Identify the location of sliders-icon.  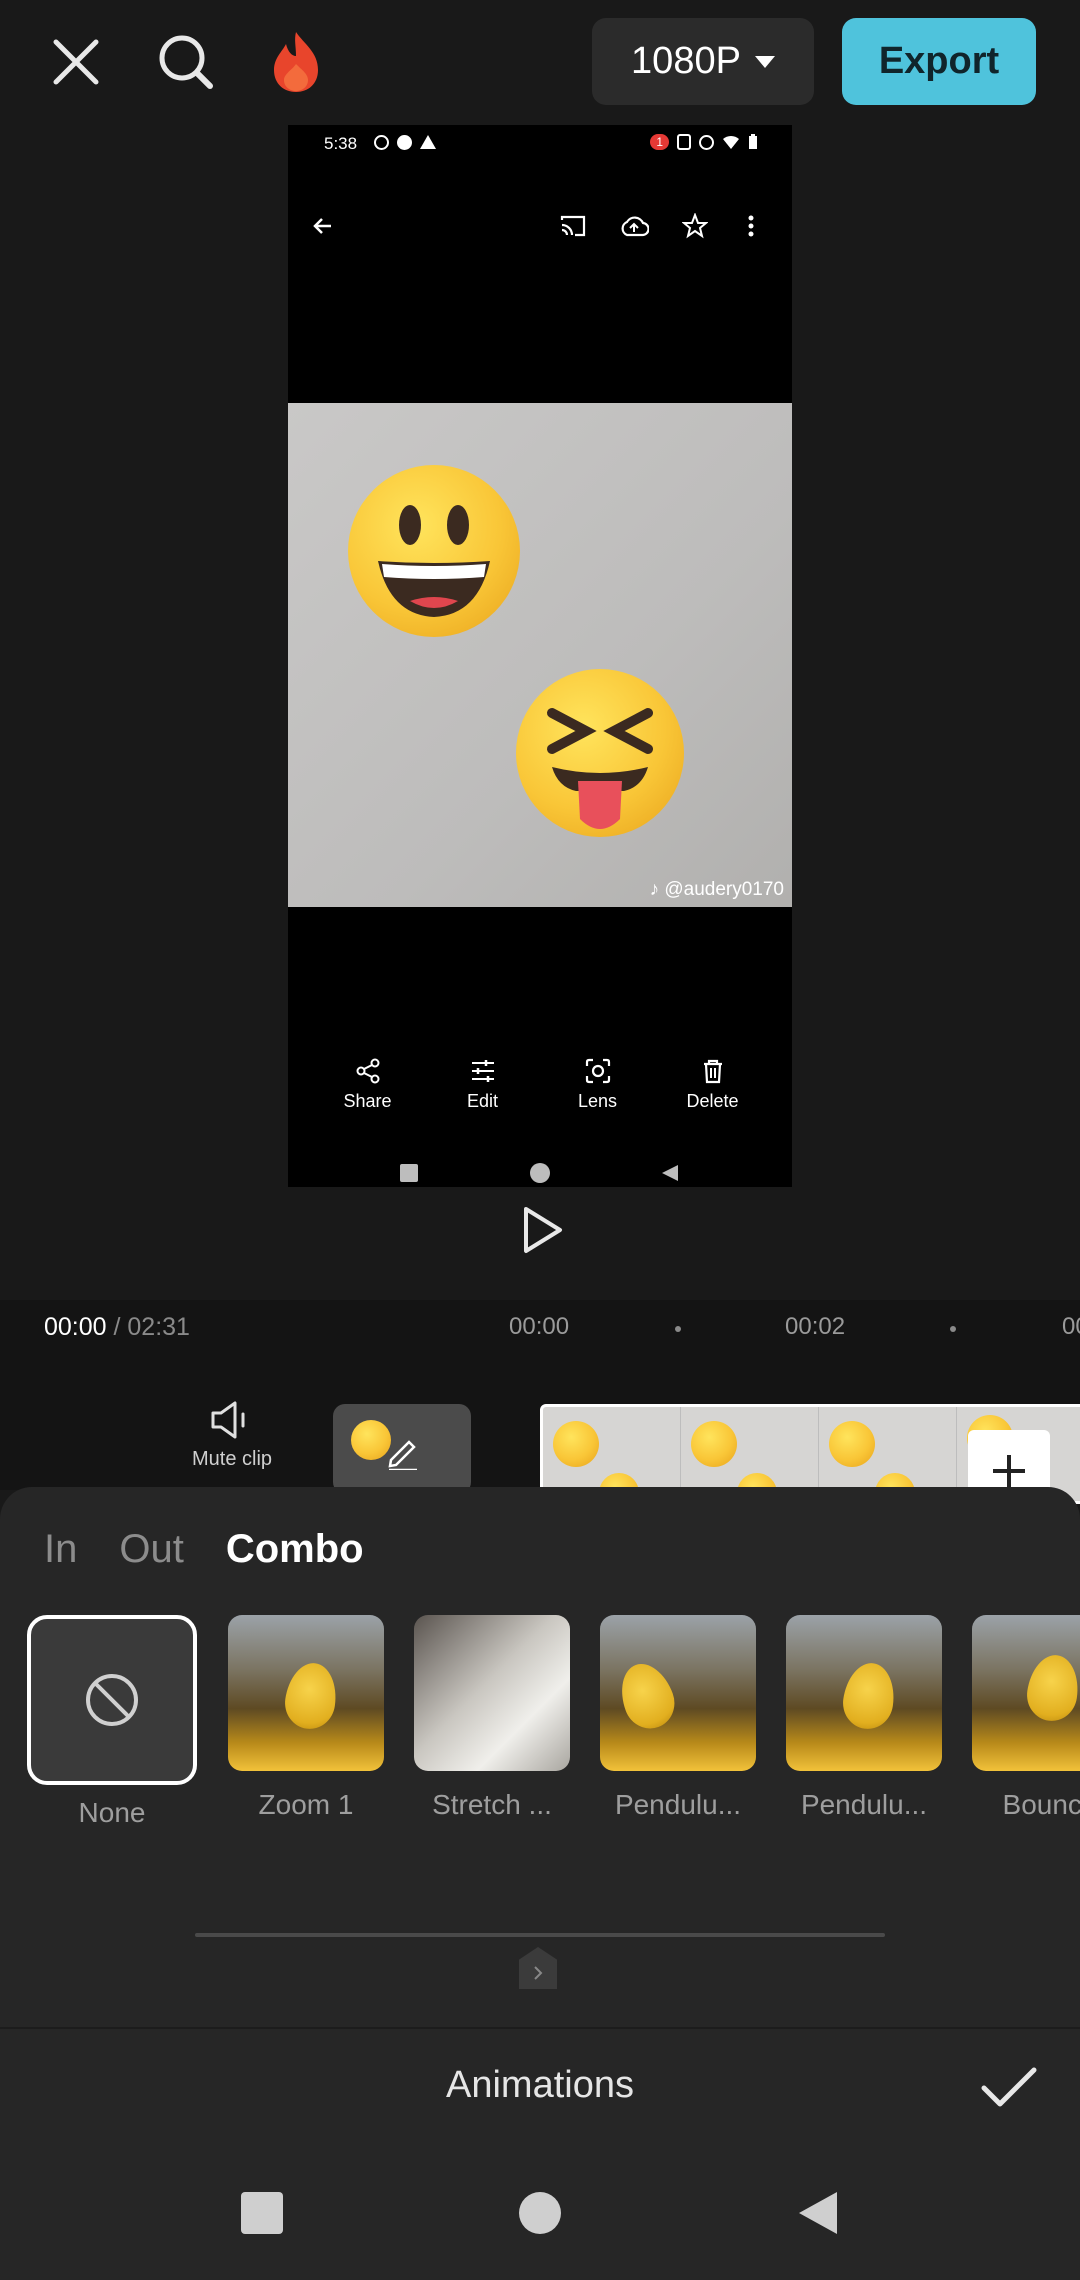
(482, 1071).